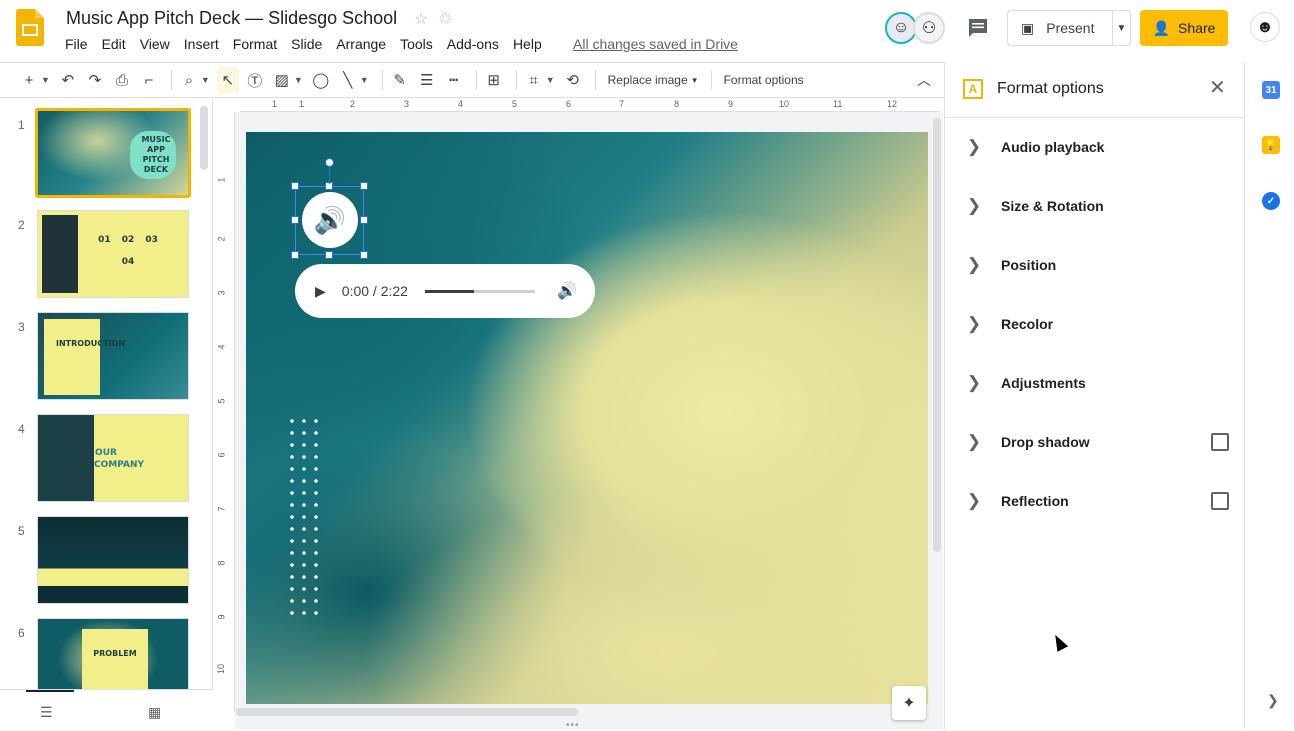 The width and height of the screenshot is (1294, 731). Describe the element at coordinates (154, 712) in the screenshot. I see `grid-view-icon: ▦` at that location.